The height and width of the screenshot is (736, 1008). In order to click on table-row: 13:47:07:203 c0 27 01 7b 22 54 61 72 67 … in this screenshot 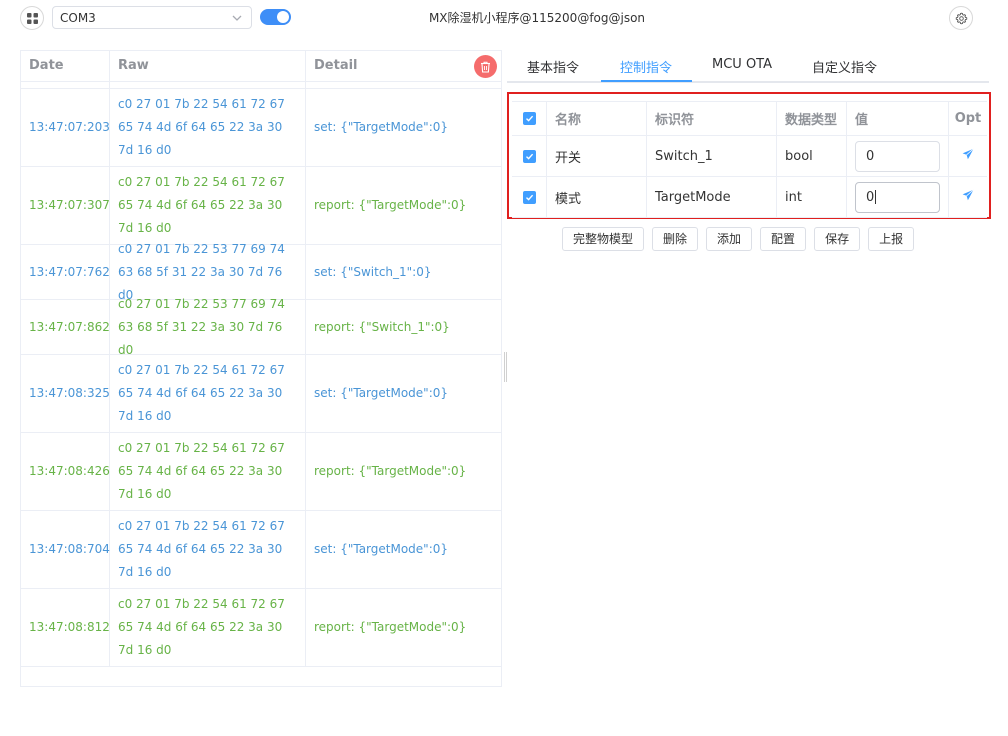, I will do `click(261, 128)`.